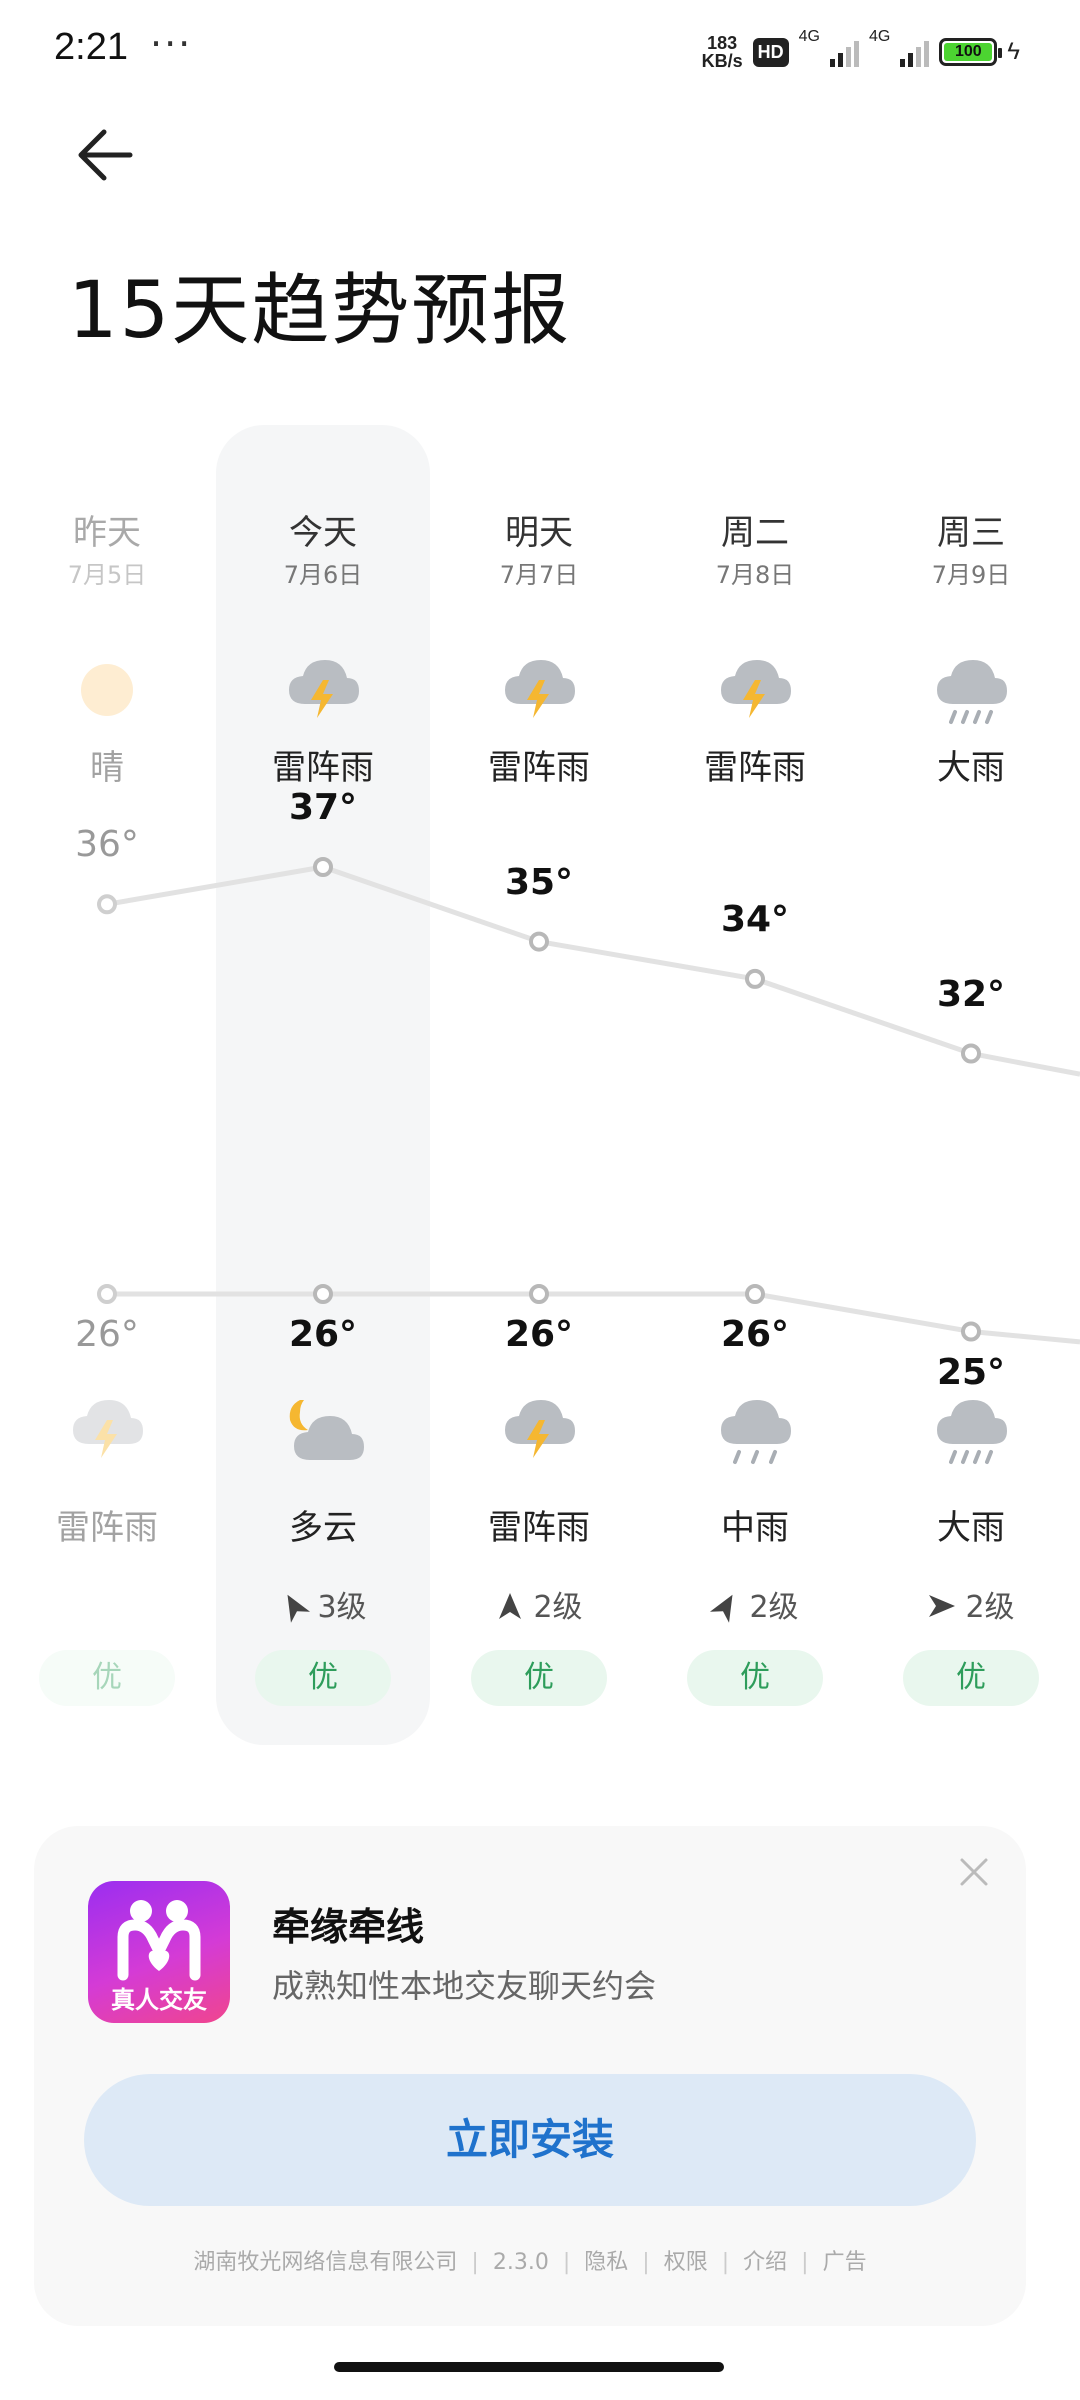  Describe the element at coordinates (755, 1432) in the screenshot. I see `moderate-rain-icon` at that location.